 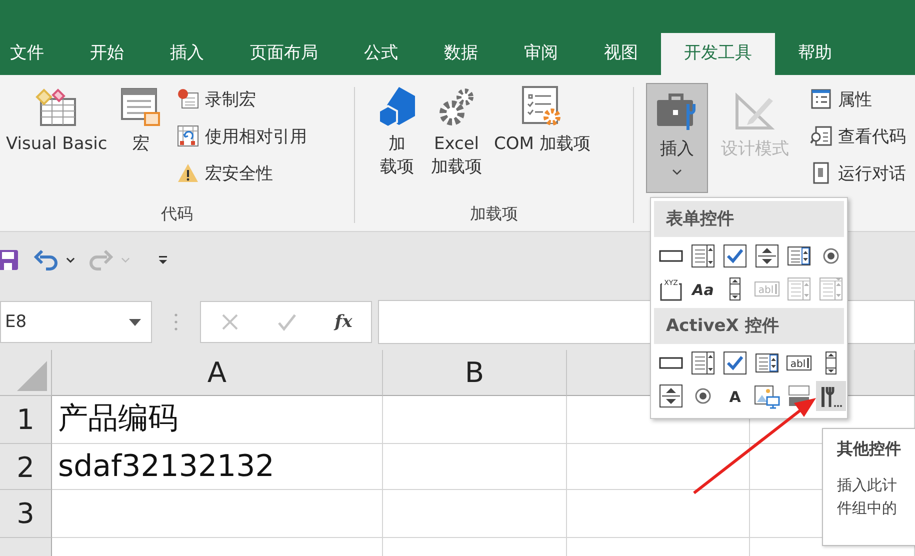 What do you see at coordinates (541, 54) in the screenshot?
I see `ribbon-tab: 审阅` at bounding box center [541, 54].